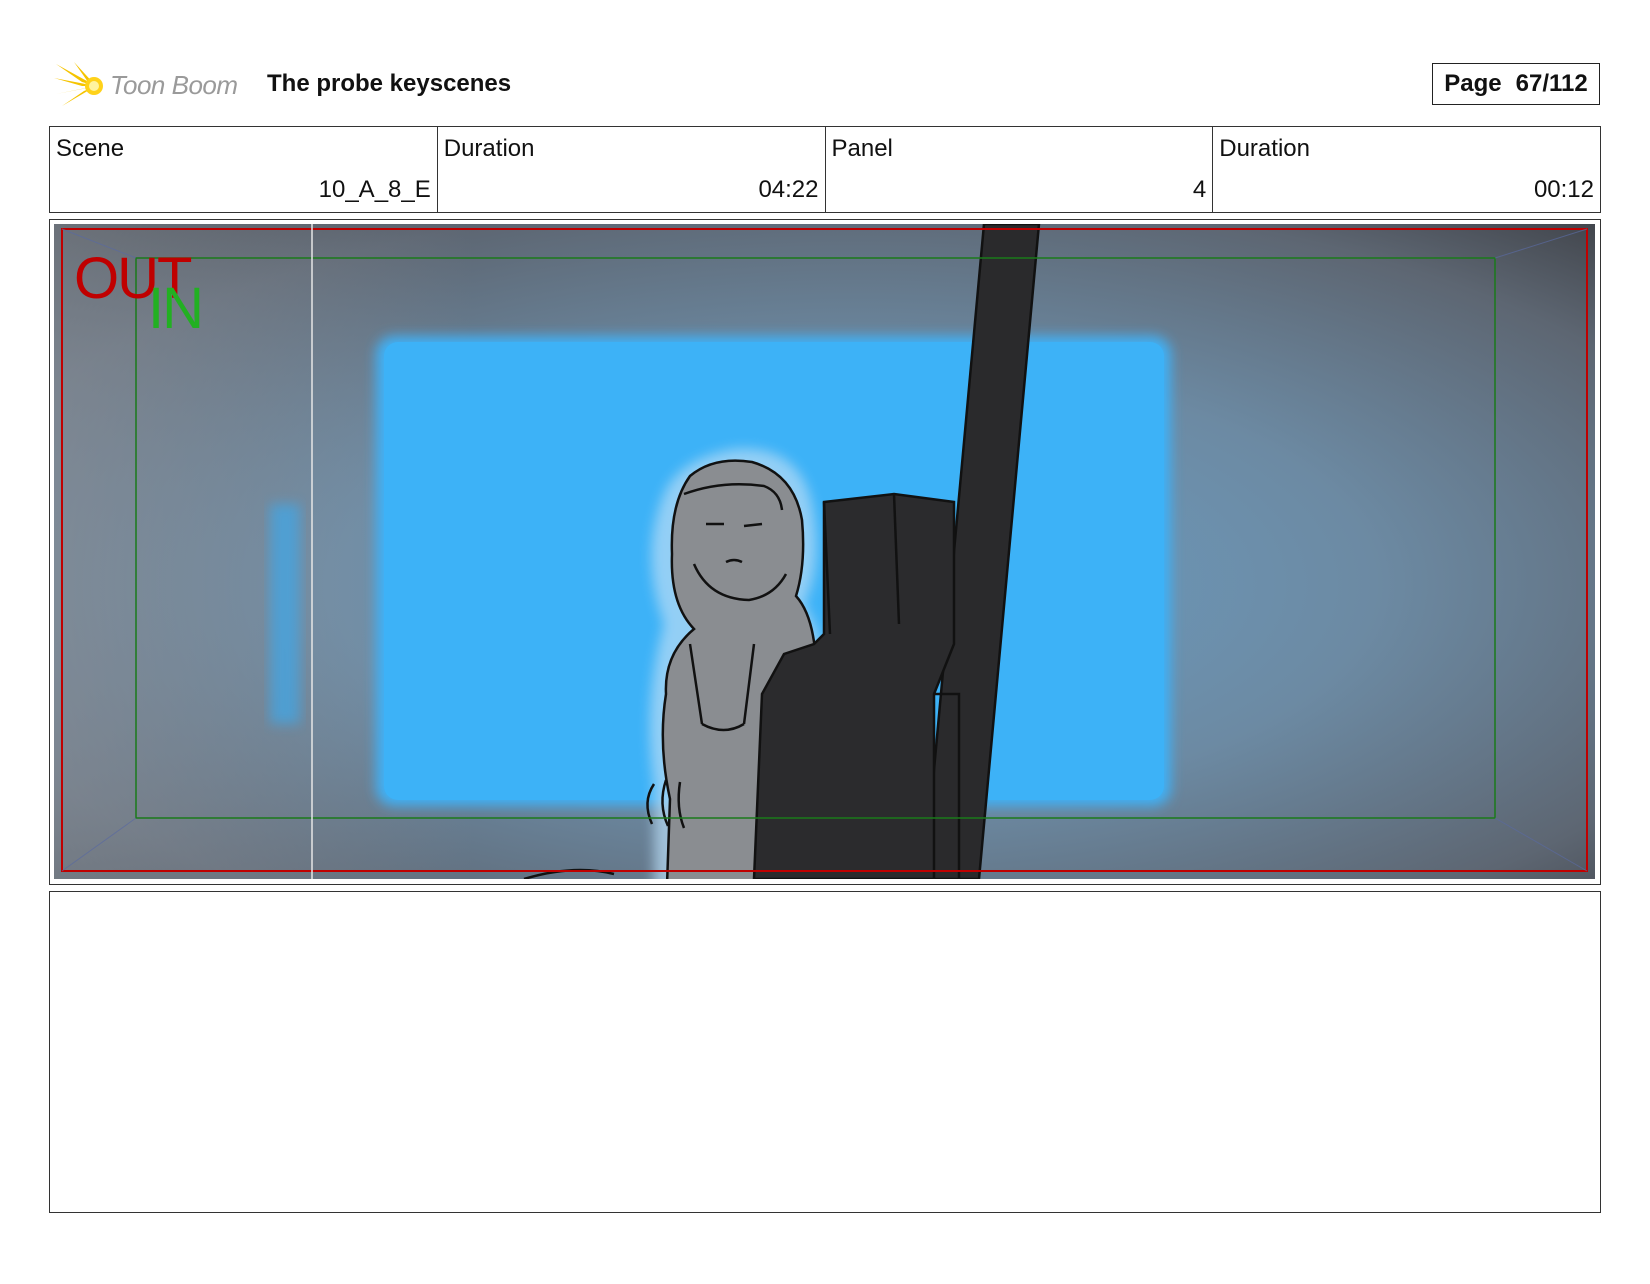 This screenshot has width=1650, height=1284. Describe the element at coordinates (244, 169) in the screenshot. I see `scene-cell: Scene 10_A_8_E` at that location.